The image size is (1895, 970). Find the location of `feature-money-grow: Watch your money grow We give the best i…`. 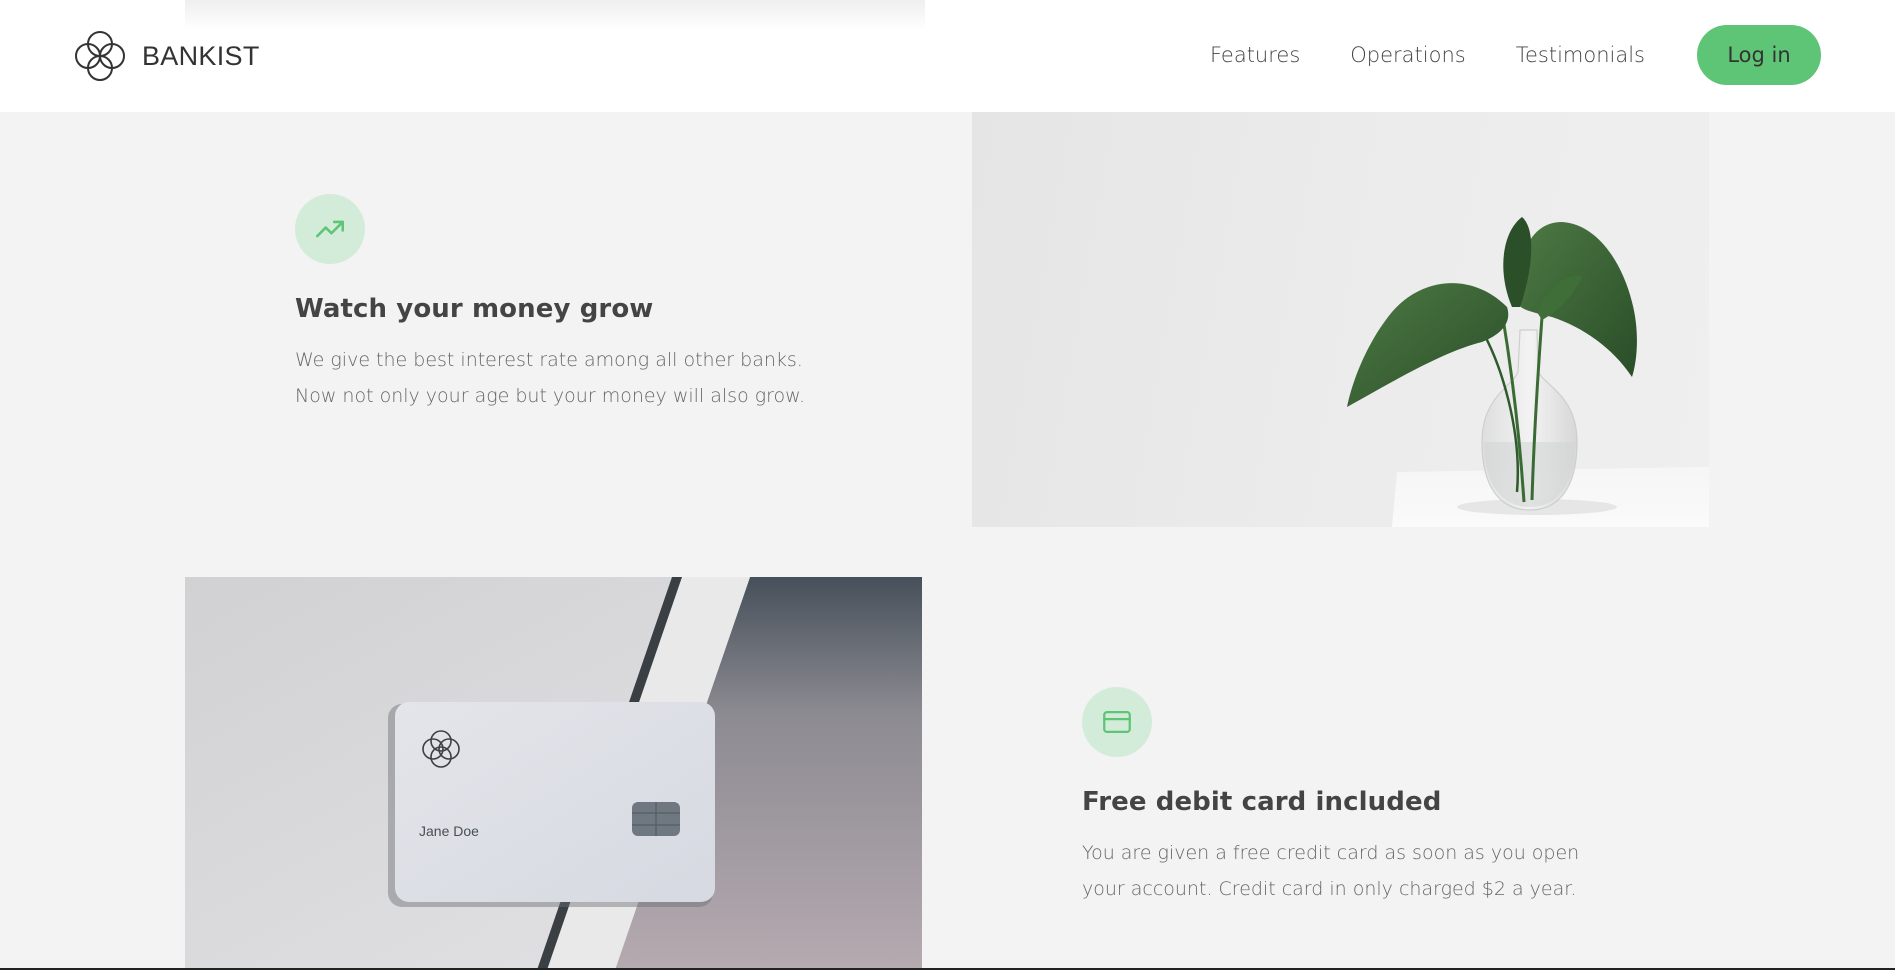

feature-money-grow: Watch your money grow We give the best i… is located at coordinates (575, 304).